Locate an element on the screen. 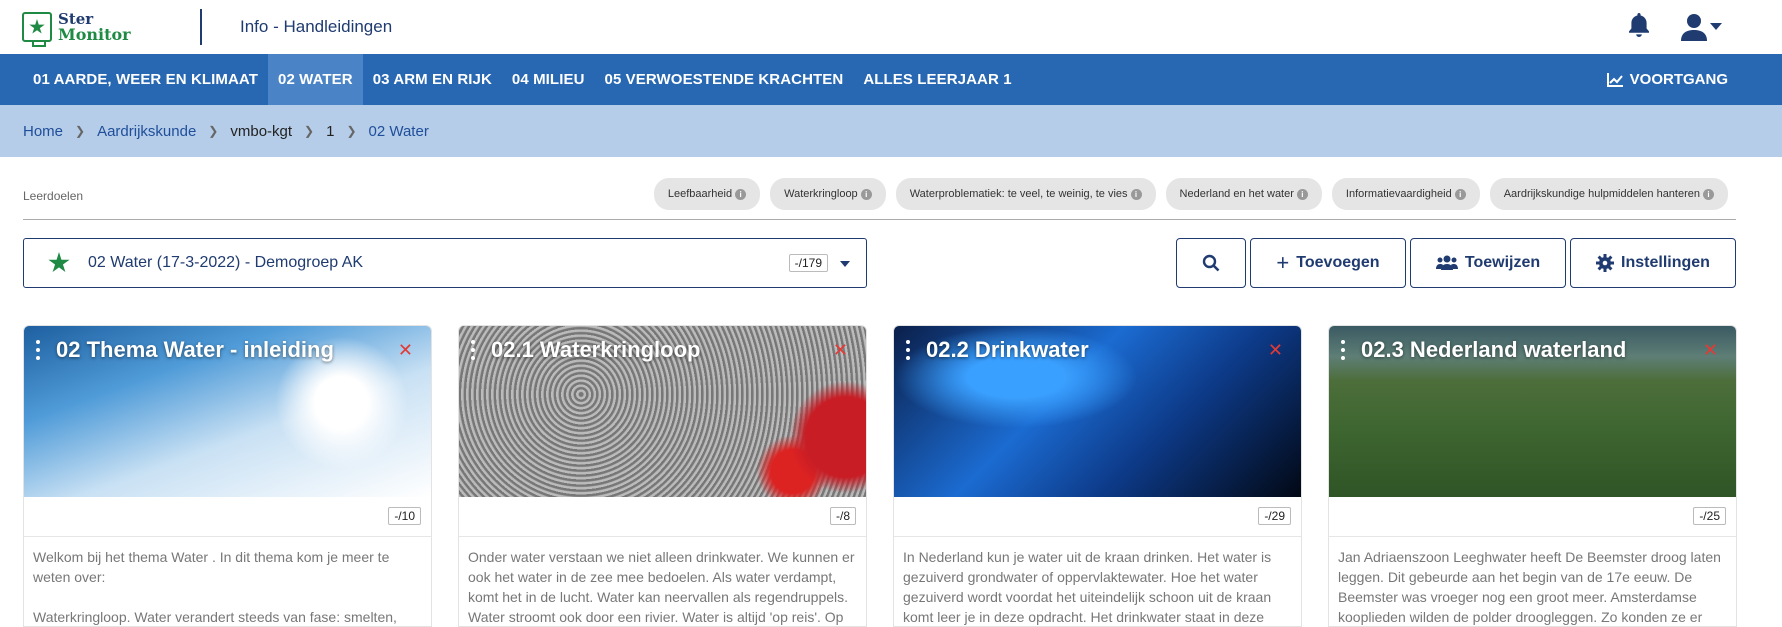 This screenshot has height=627, width=1782. crumb-year: 1 is located at coordinates (330, 131).